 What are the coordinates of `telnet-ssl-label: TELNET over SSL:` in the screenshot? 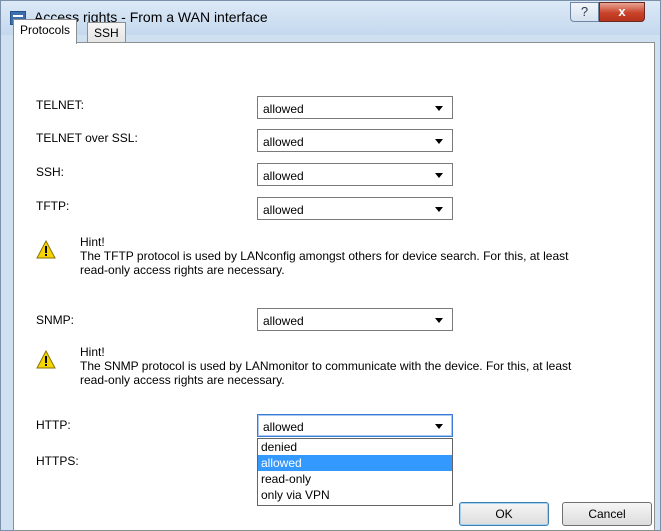 It's located at (87, 138).